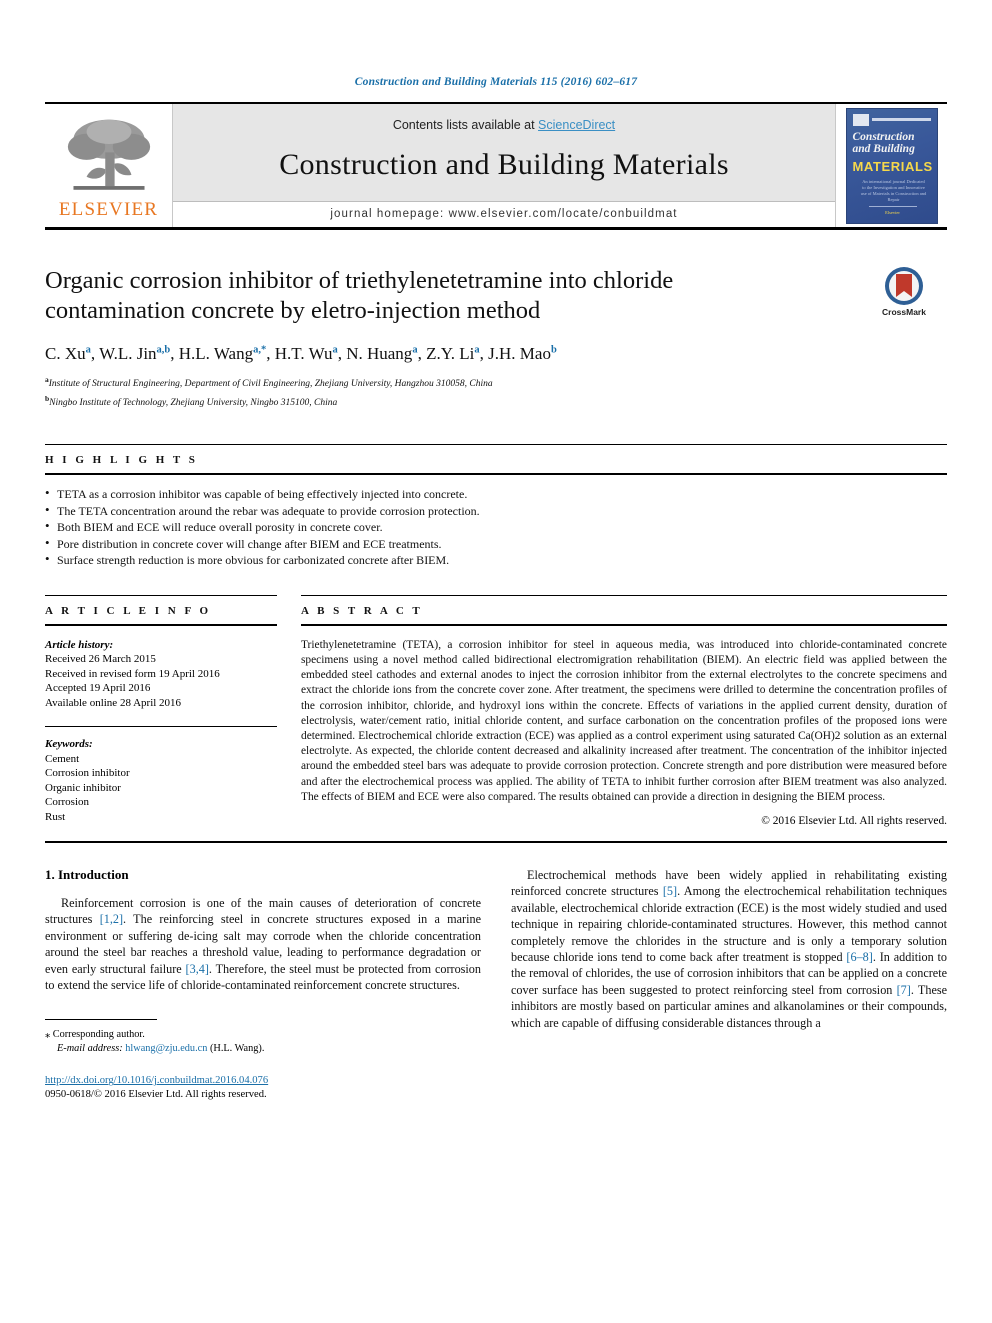  I want to click on abstract-bottom-rule, so click(496, 842).